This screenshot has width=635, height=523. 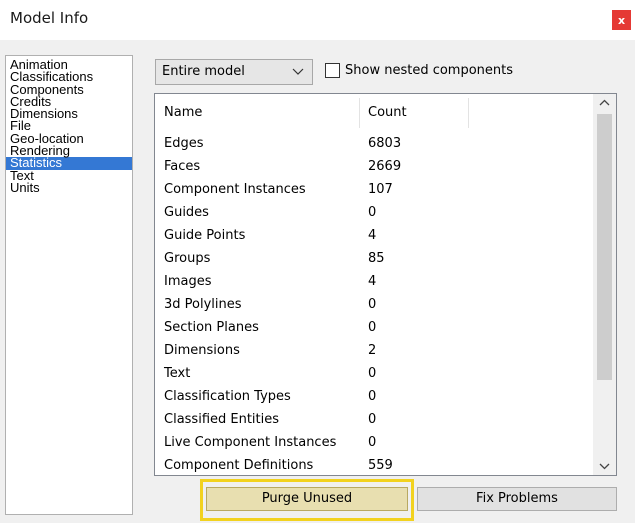 I want to click on row-name: 3d Polylines, so click(x=203, y=304).